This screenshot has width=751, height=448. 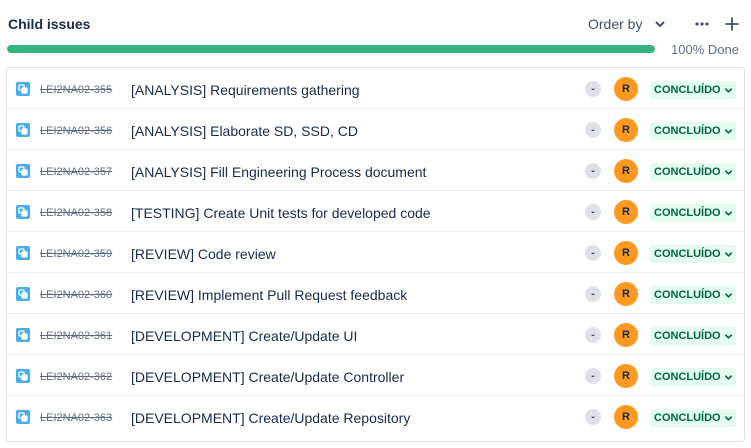 I want to click on issue-summary: [REVIEW] Code review, so click(x=203, y=254).